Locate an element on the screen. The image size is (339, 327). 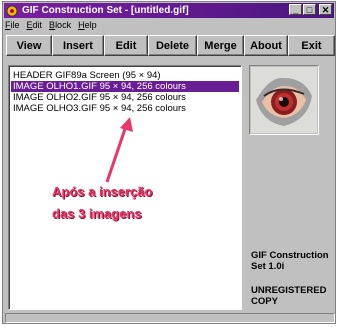
list-item: HEADER GIF89a Screen (95 × 94) is located at coordinates (86, 75).